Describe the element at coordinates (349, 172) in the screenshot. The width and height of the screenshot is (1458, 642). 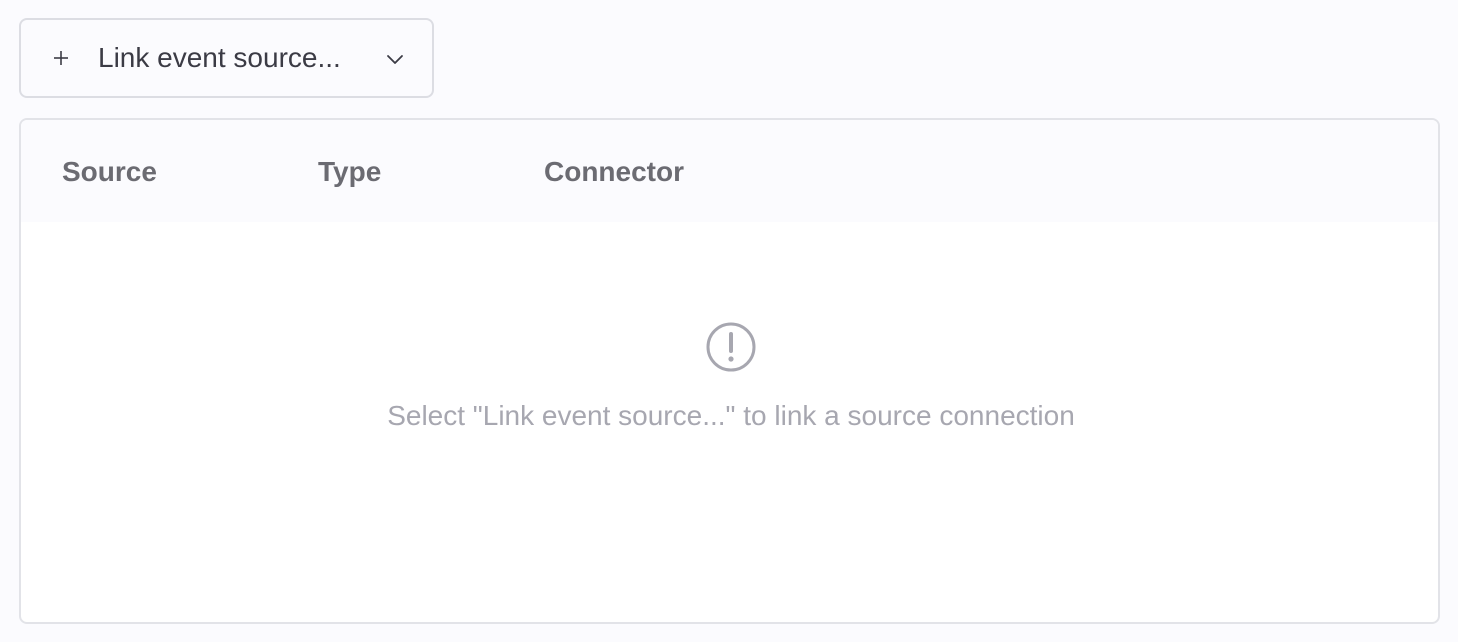
I see `column-header-type: Type` at that location.